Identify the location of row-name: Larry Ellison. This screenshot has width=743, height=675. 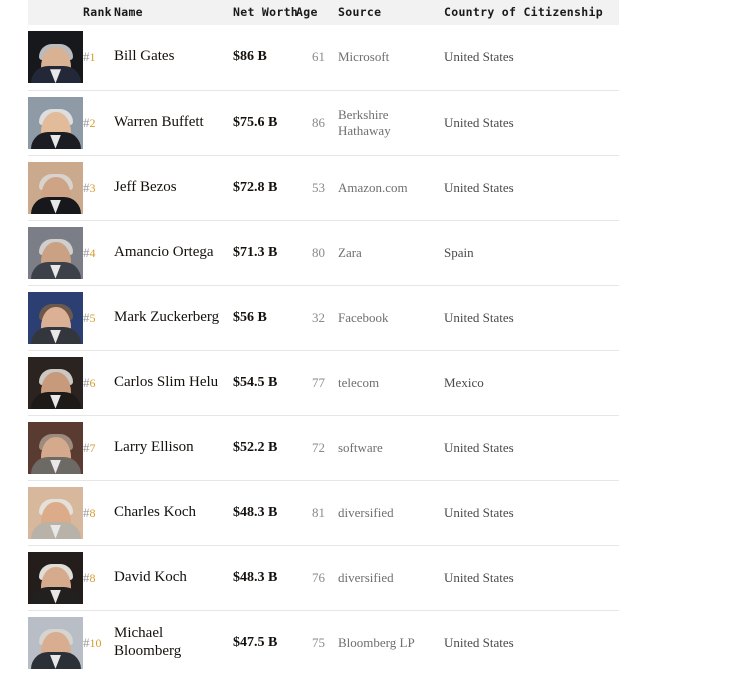
(173, 448).